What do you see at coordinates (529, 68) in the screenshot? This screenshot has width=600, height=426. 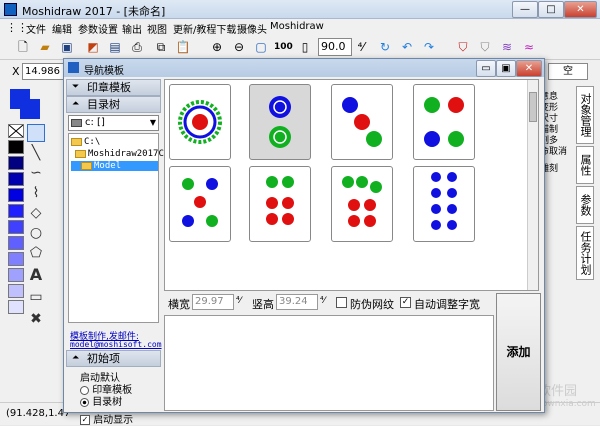 I see `dialog-close-button: ✕` at bounding box center [529, 68].